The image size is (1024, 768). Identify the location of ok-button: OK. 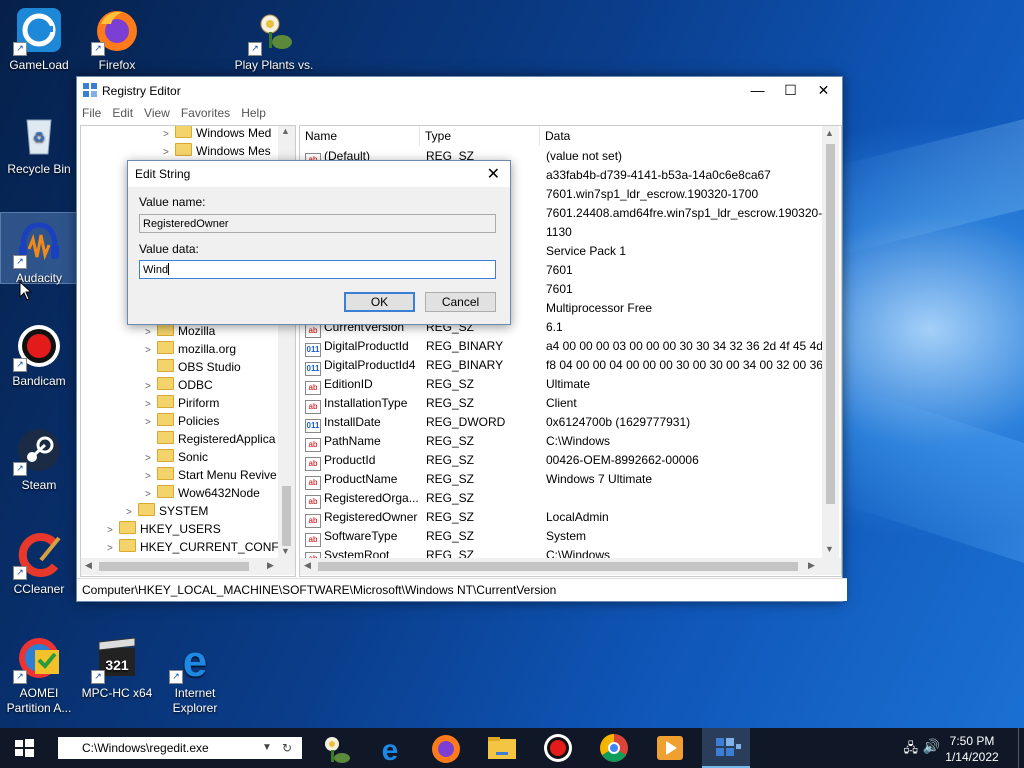
(379, 302).